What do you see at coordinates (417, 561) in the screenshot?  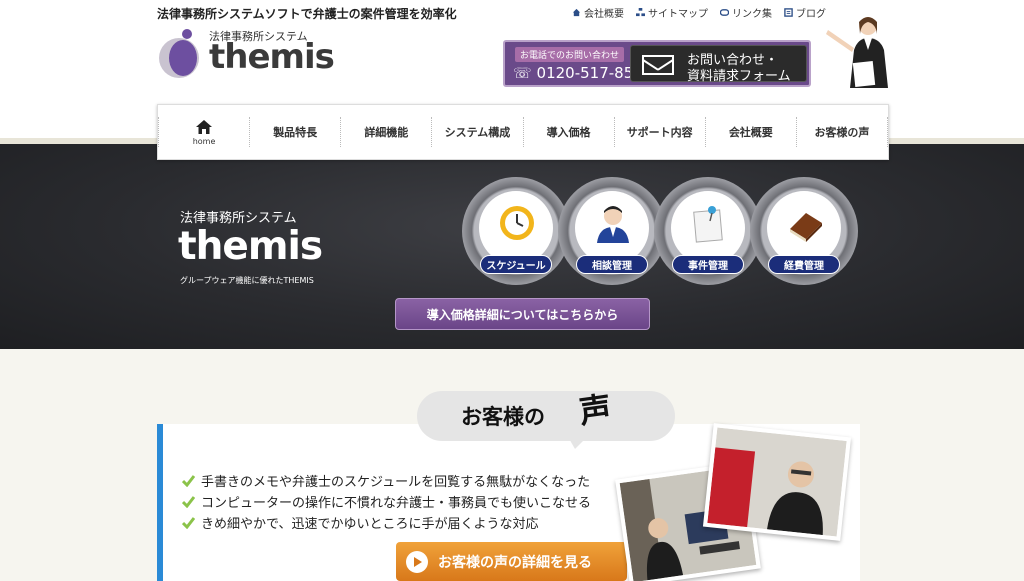 I see `play-arrow-icon` at bounding box center [417, 561].